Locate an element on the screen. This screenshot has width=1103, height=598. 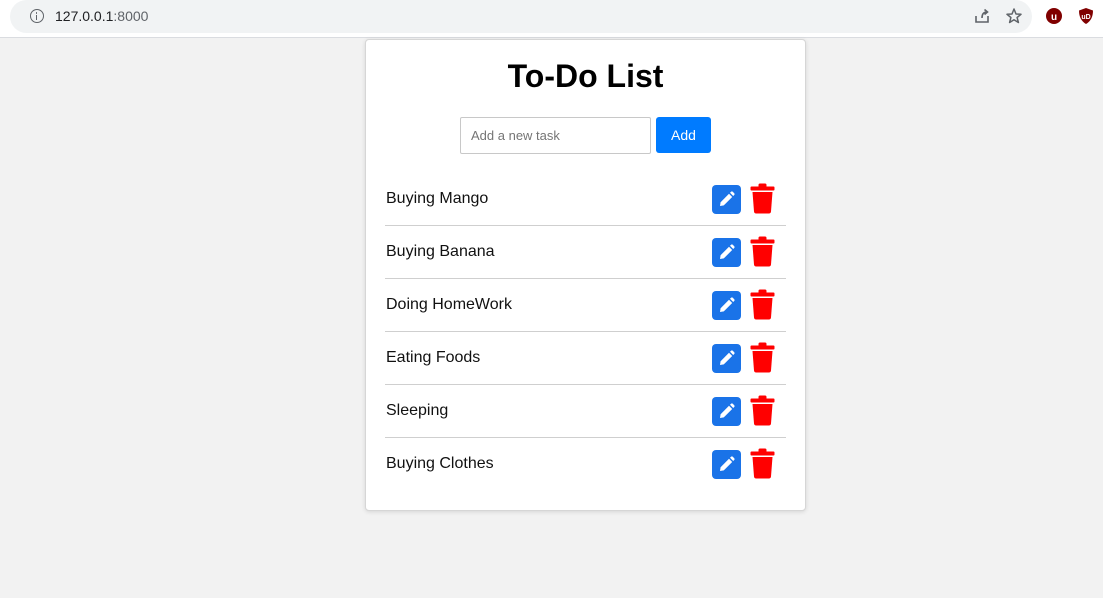
url-port: :8000 is located at coordinates (131, 16).